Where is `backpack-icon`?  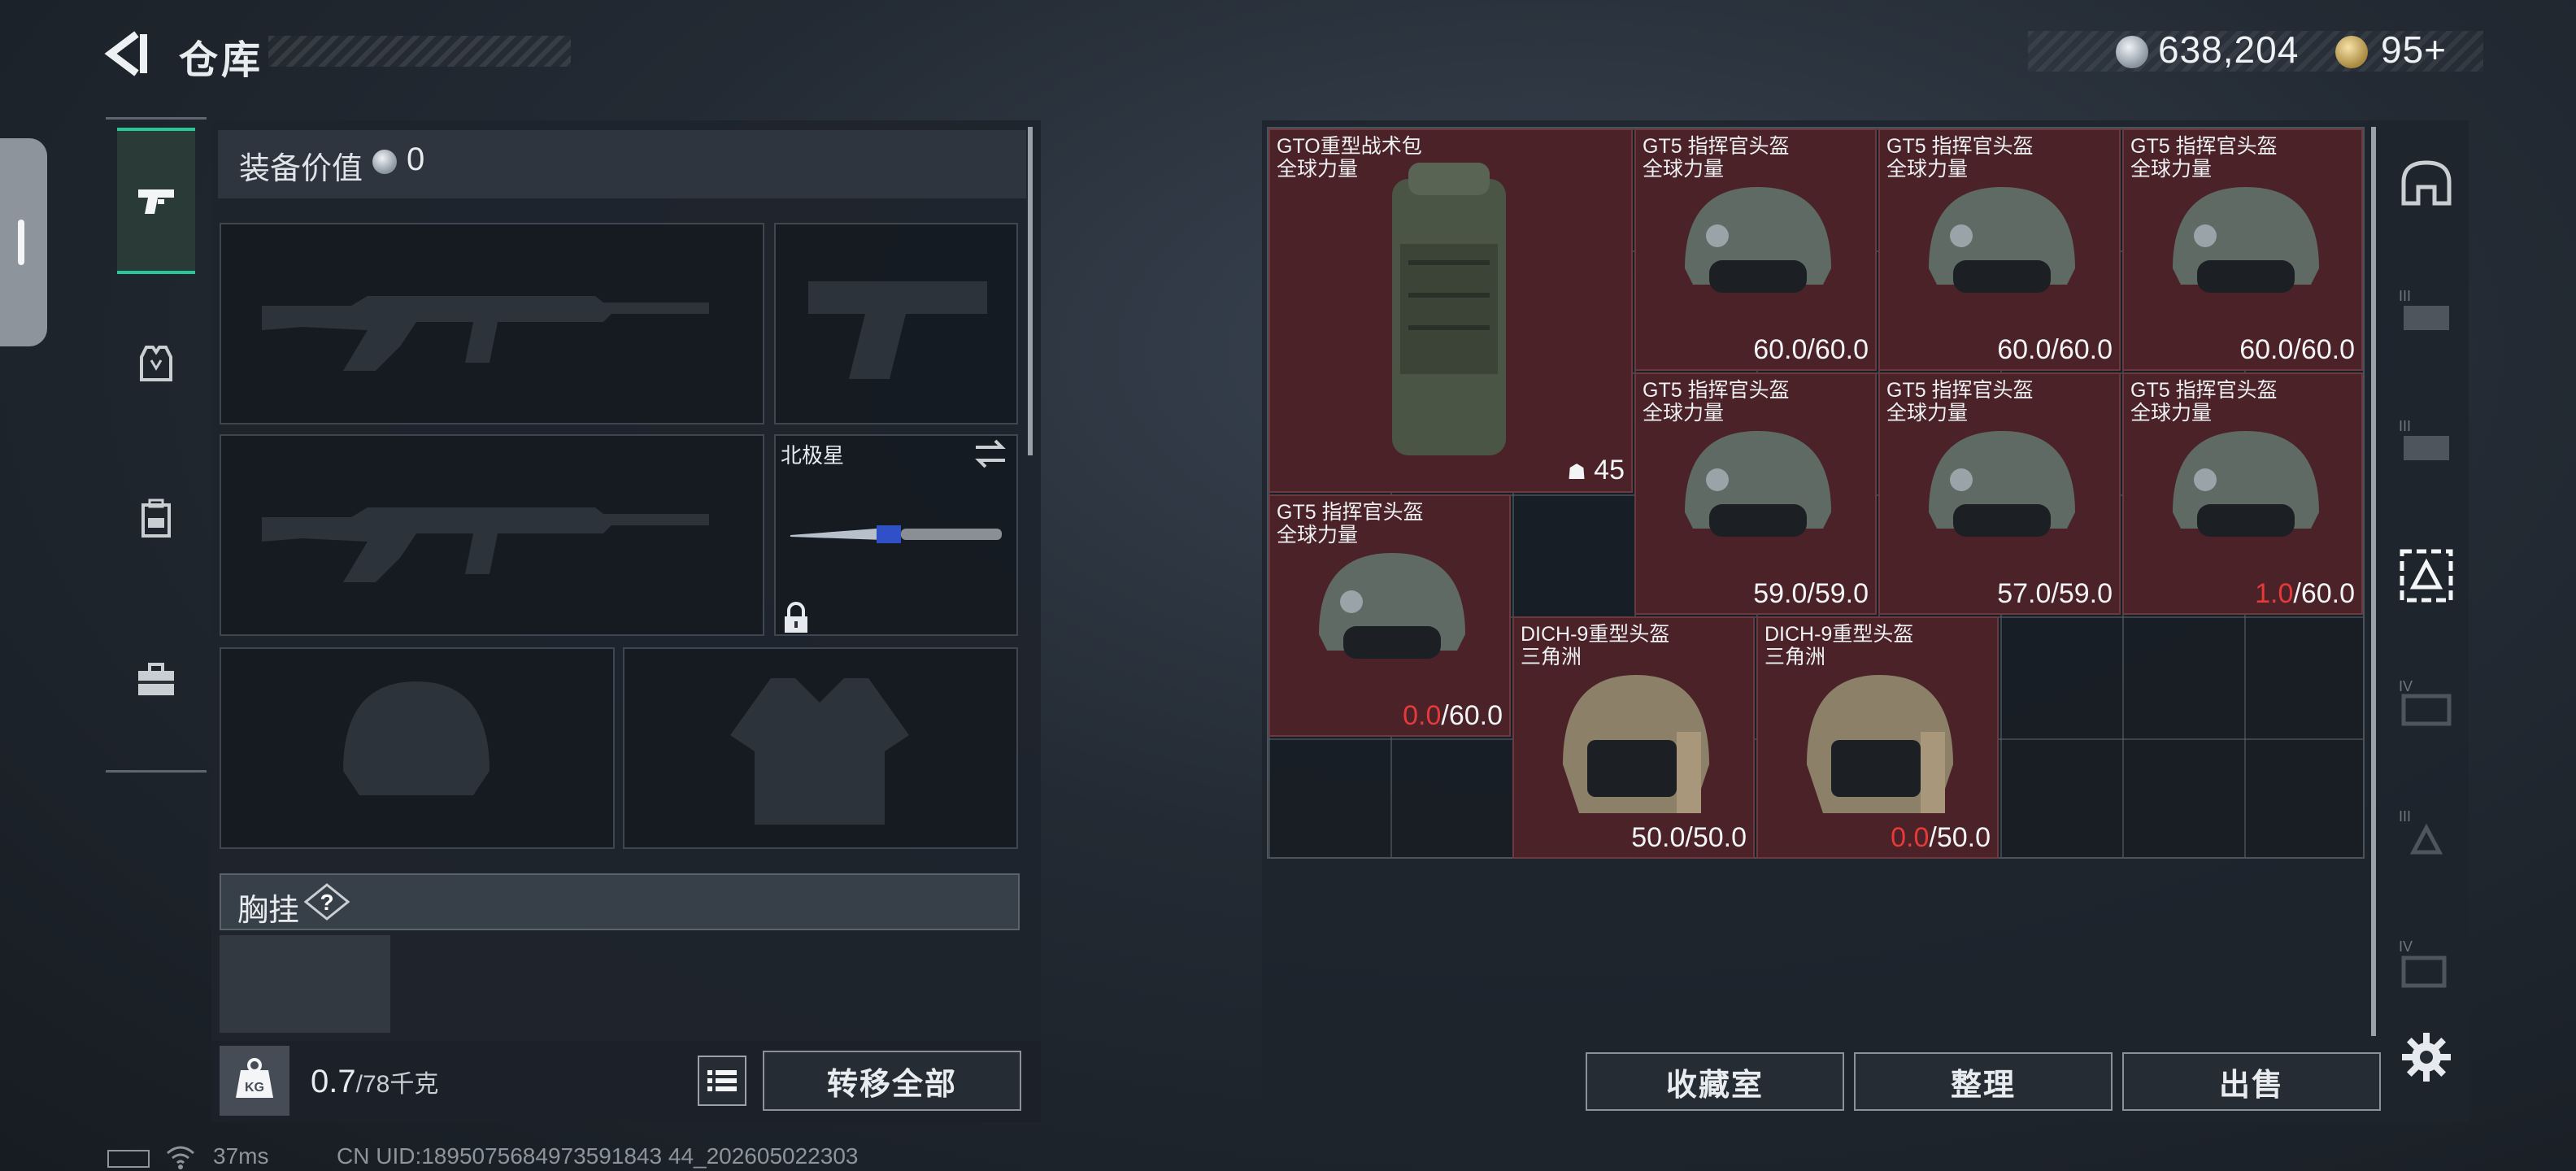 backpack-icon is located at coordinates (156, 518).